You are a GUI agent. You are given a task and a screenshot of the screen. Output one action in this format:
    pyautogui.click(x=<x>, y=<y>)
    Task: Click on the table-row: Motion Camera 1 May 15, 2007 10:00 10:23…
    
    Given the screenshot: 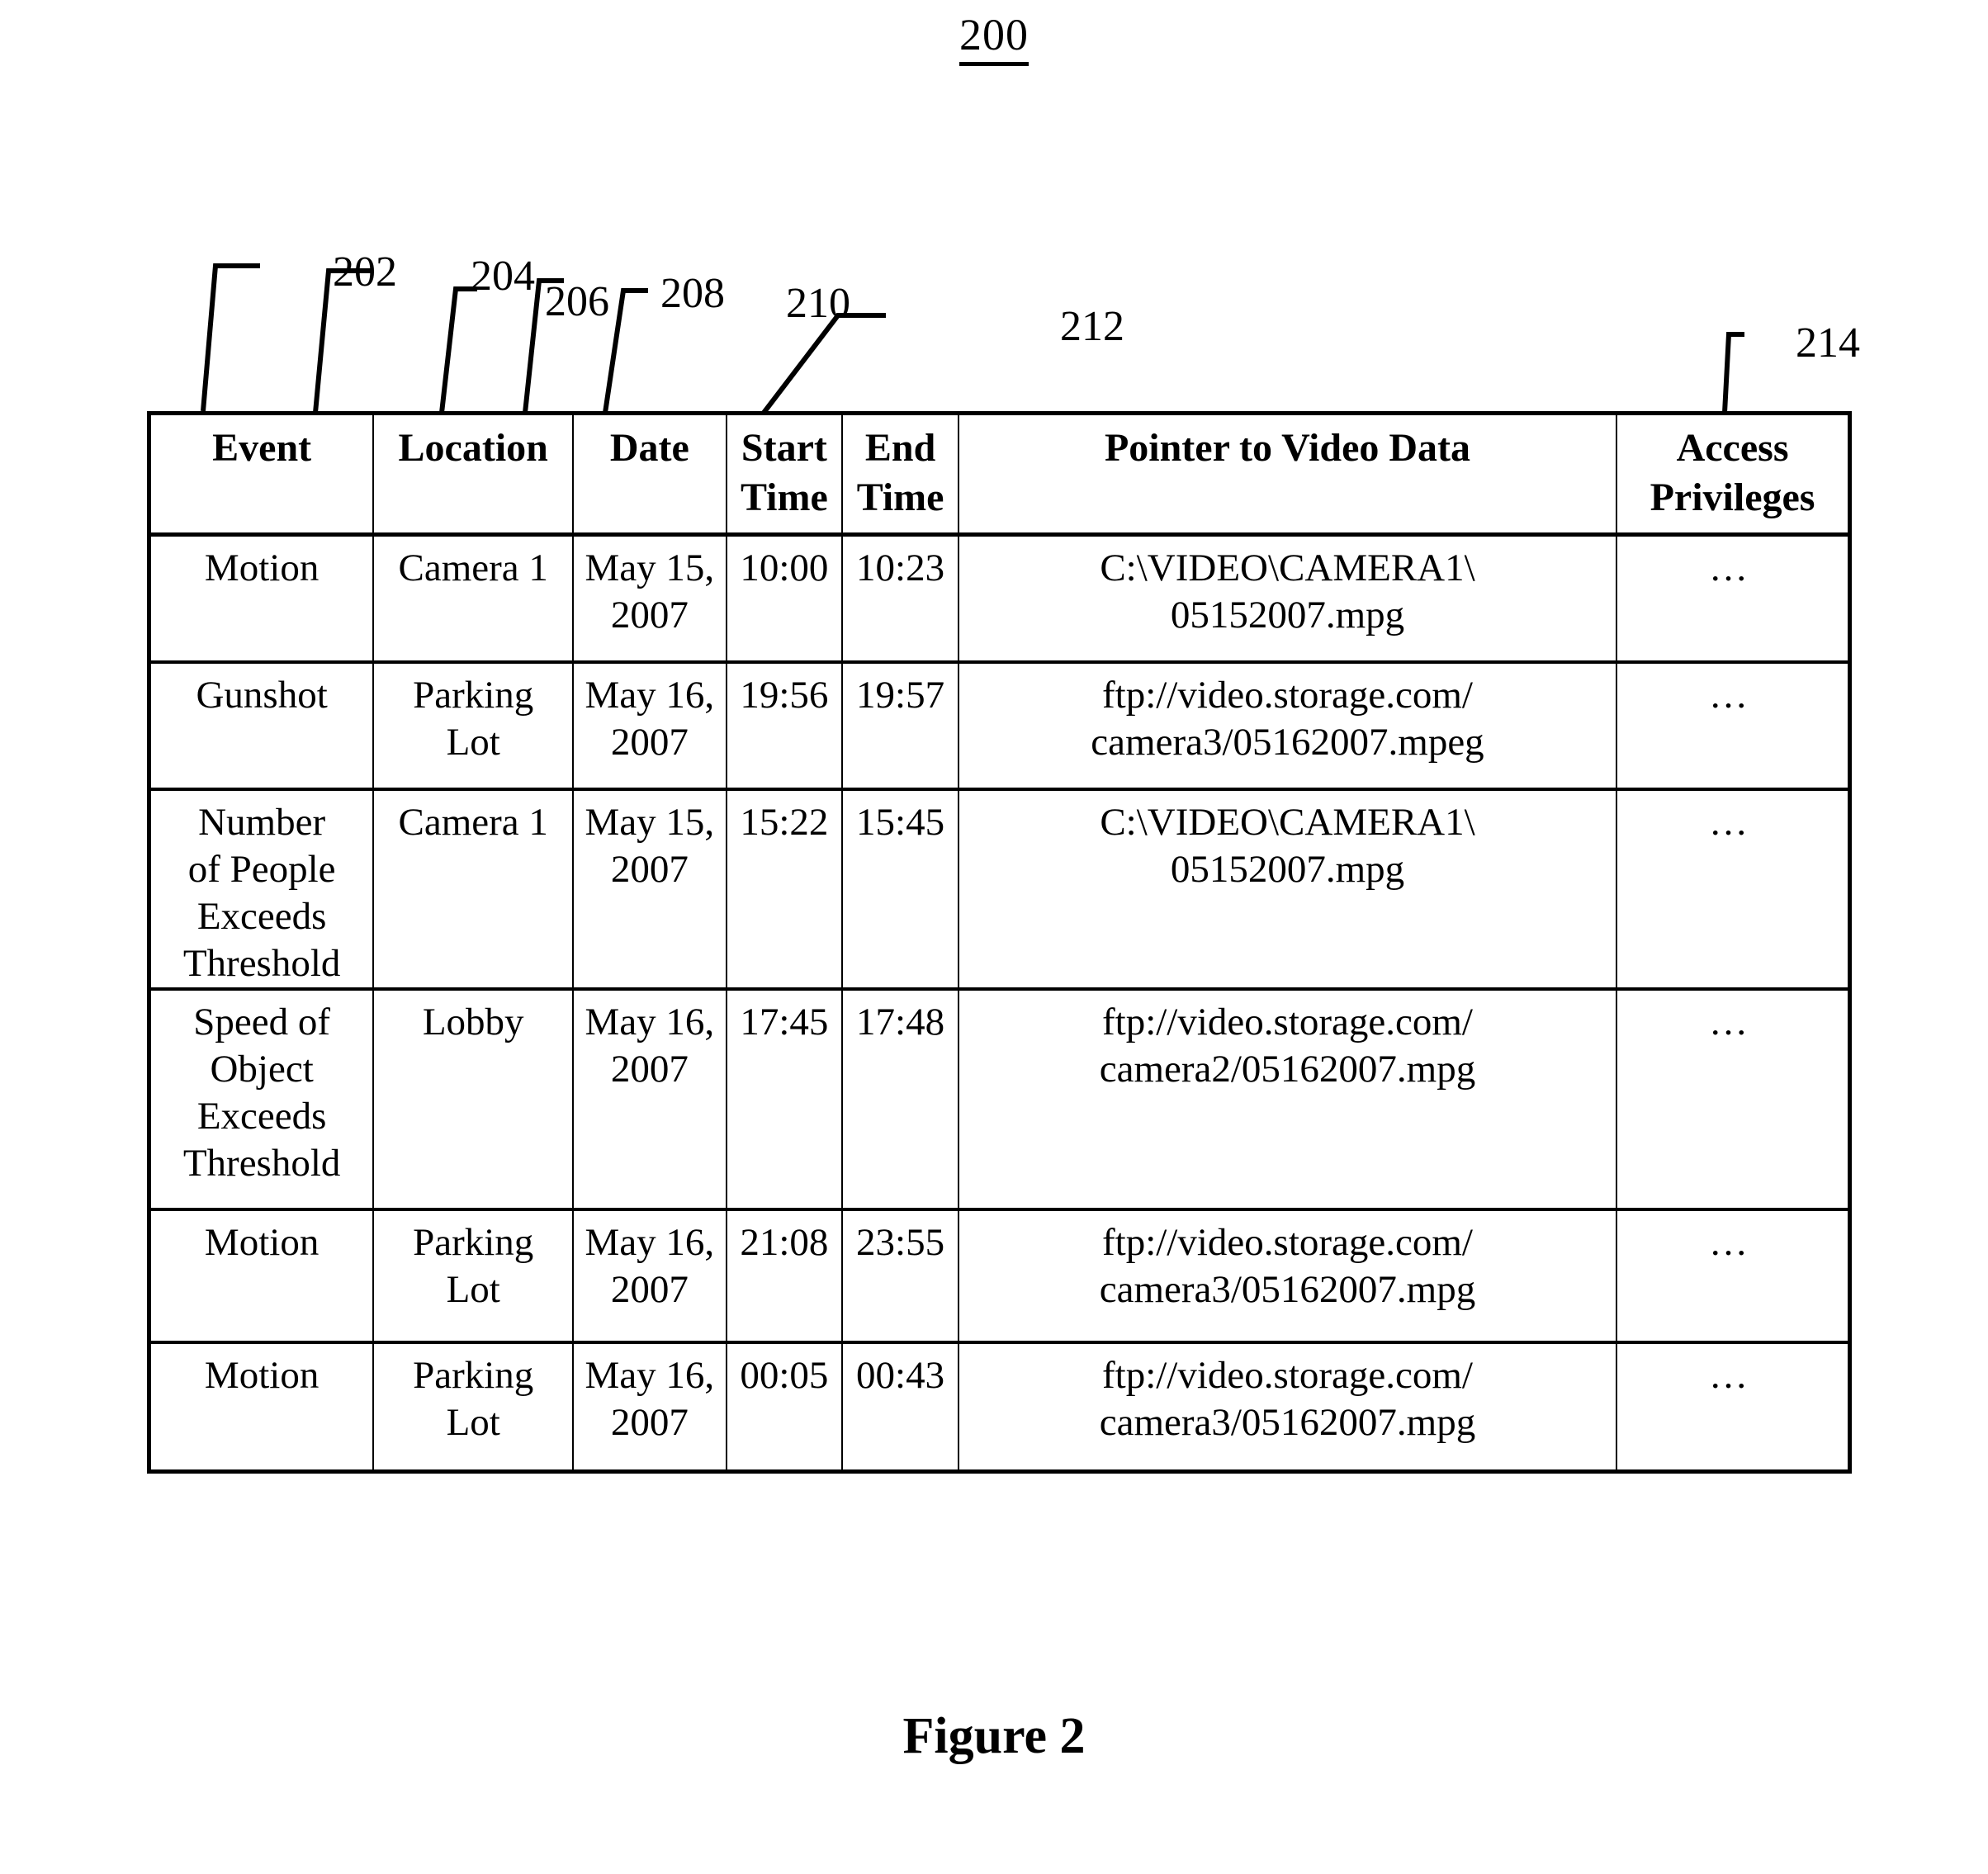 What is the action you would take?
    pyautogui.click(x=1000, y=598)
    